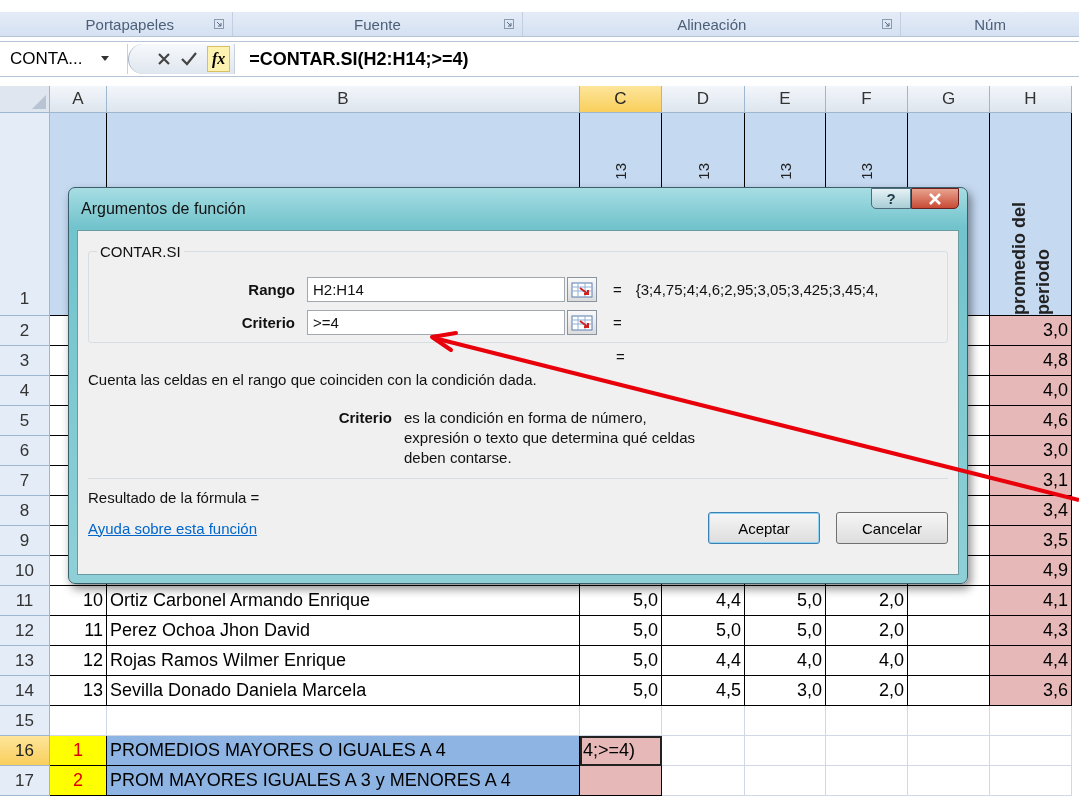 The height and width of the screenshot is (802, 1079). Describe the element at coordinates (25, 571) in the screenshot. I see `row-header: 10` at that location.